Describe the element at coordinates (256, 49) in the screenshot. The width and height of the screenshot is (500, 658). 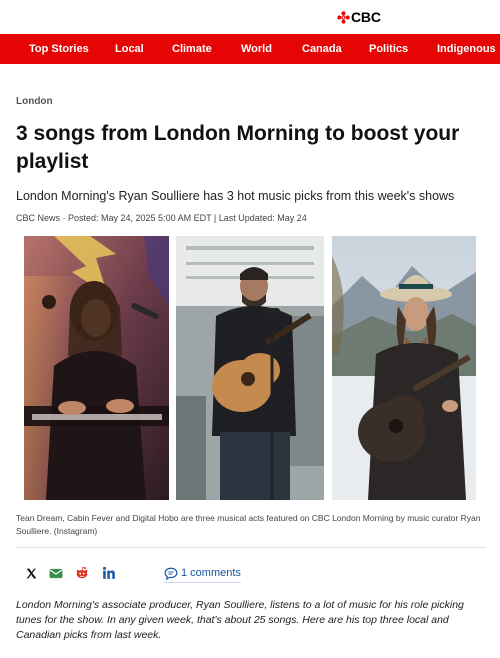
I see `nav-item-world: World` at that location.